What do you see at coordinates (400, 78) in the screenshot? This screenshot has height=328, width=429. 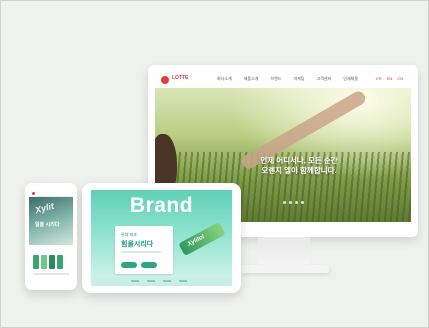 I see `lang-cn: CN` at bounding box center [400, 78].